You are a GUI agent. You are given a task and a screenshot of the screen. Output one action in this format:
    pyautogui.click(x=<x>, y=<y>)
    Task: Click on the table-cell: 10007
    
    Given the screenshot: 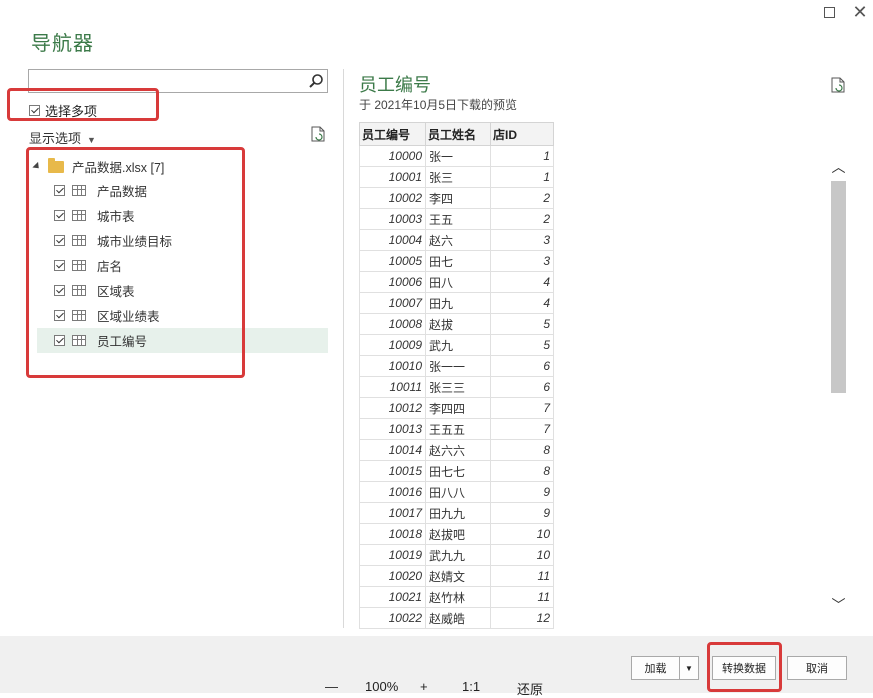 What is the action you would take?
    pyautogui.click(x=392, y=303)
    